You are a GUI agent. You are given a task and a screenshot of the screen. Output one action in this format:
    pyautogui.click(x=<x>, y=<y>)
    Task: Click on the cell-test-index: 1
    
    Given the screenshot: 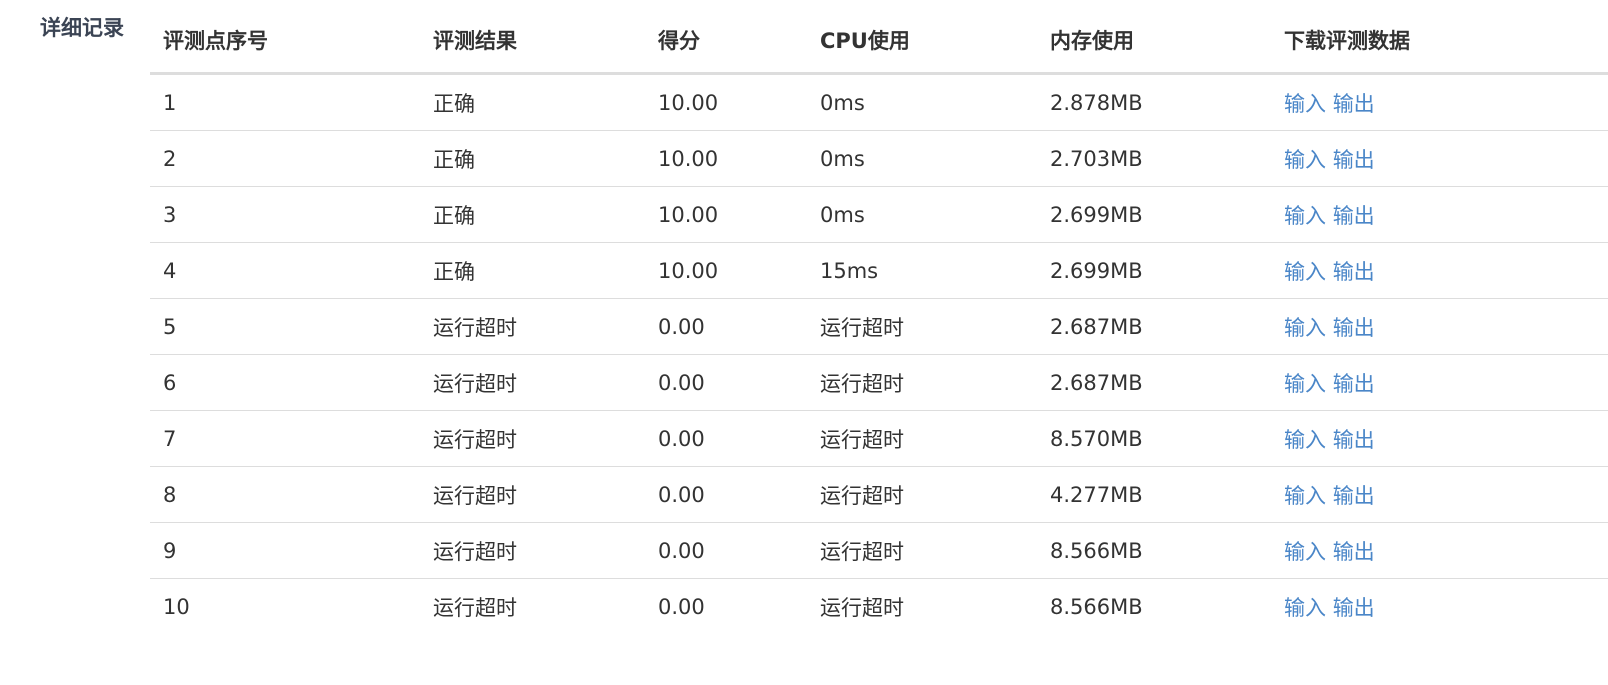 What is the action you would take?
    pyautogui.click(x=170, y=102)
    